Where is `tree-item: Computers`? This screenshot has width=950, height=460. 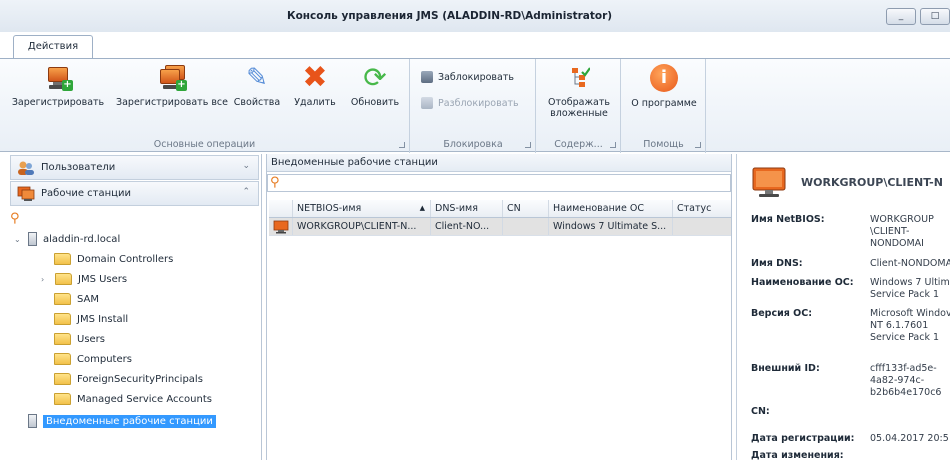
tree-item: Computers is located at coordinates (93, 359).